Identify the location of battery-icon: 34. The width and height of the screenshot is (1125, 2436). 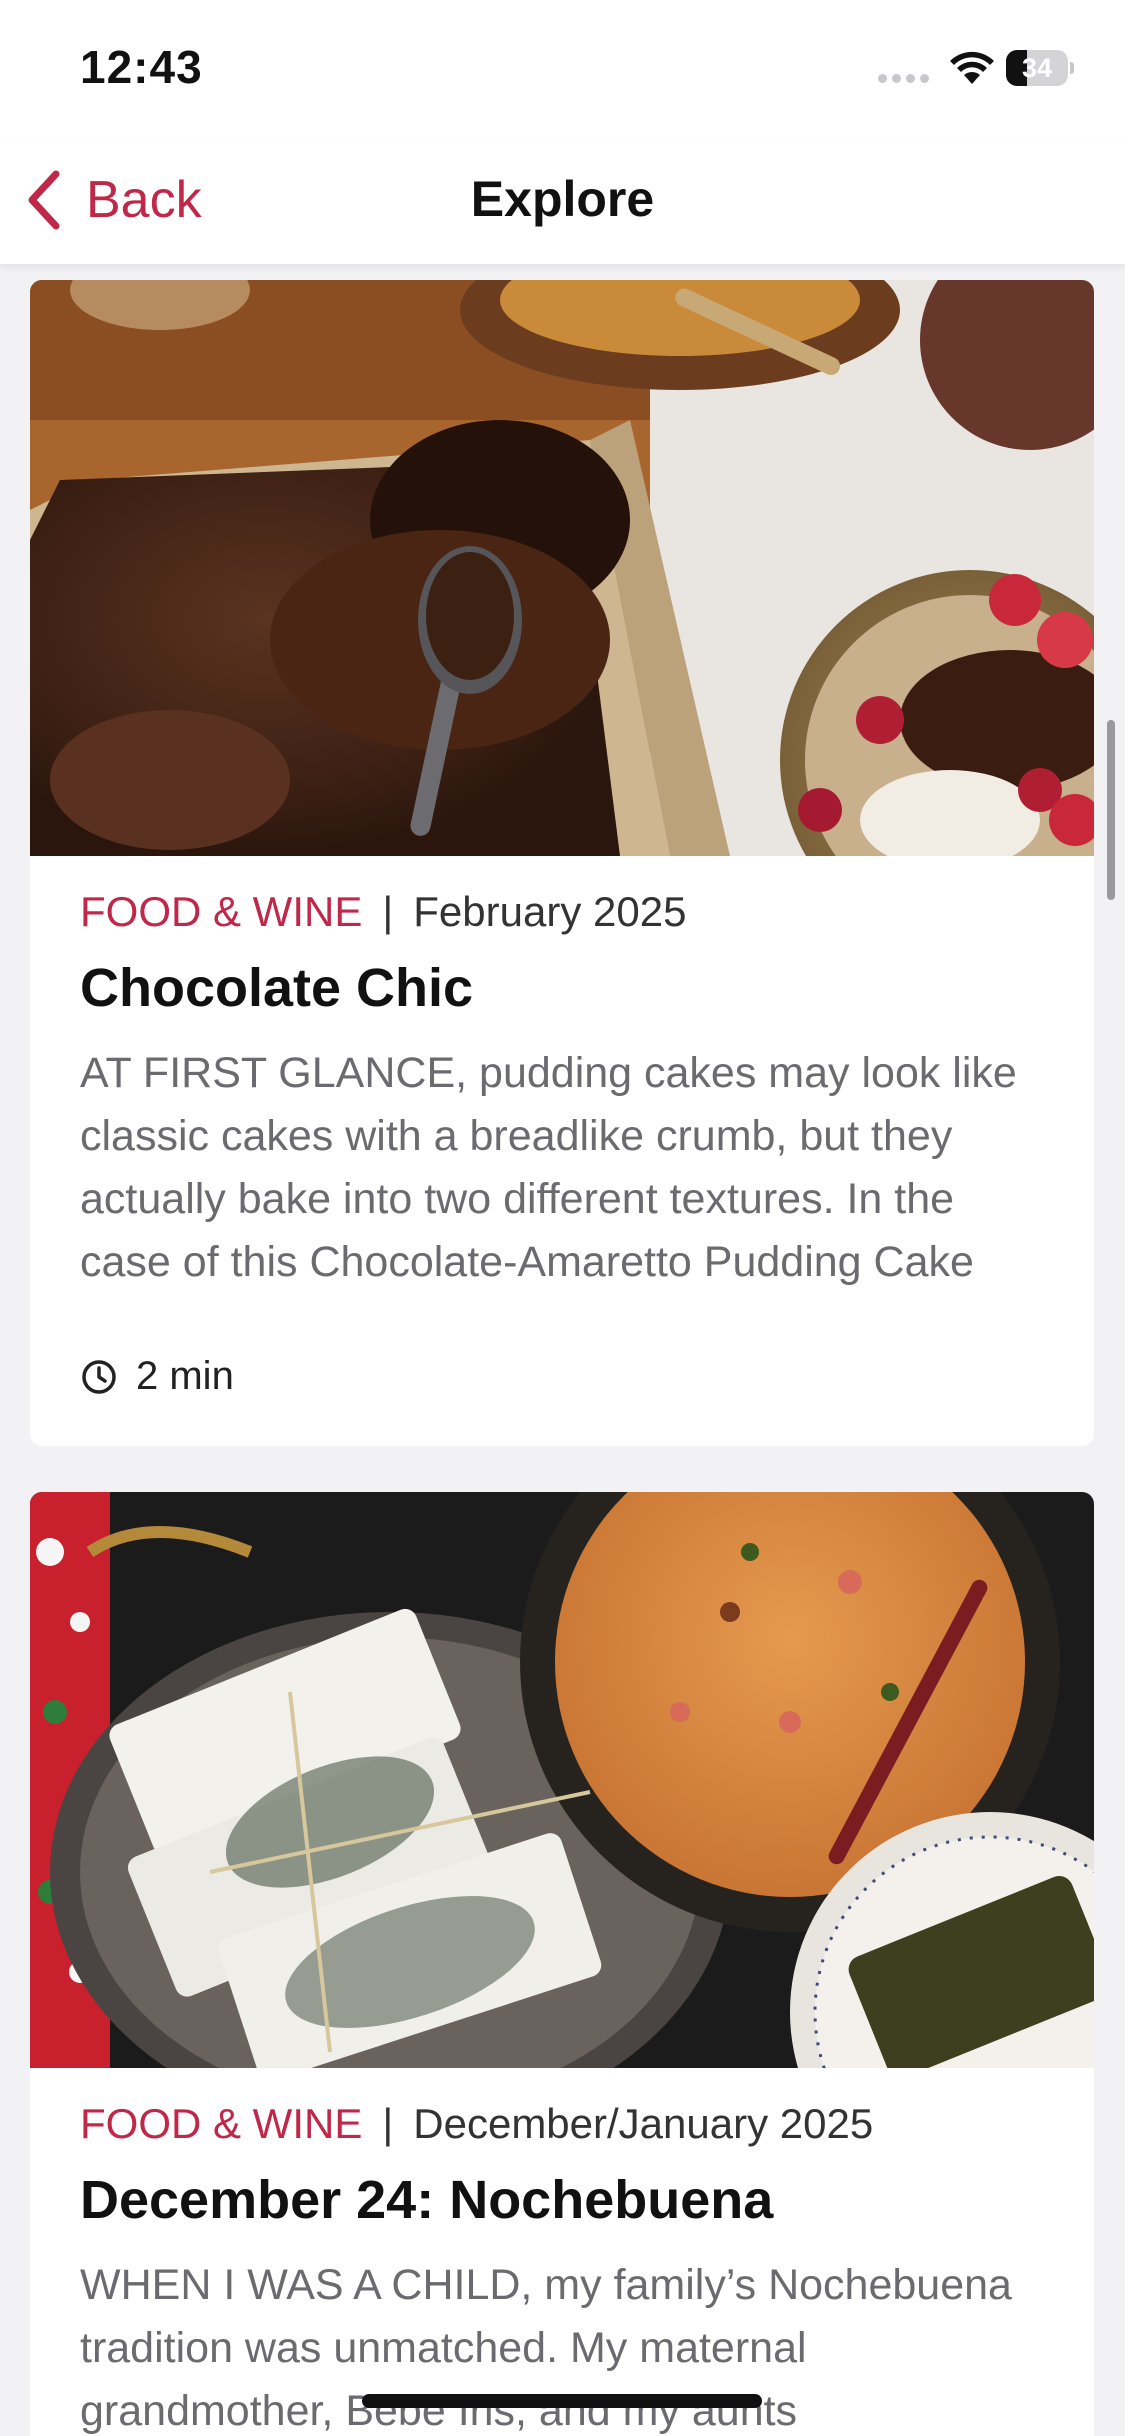
(1040, 68).